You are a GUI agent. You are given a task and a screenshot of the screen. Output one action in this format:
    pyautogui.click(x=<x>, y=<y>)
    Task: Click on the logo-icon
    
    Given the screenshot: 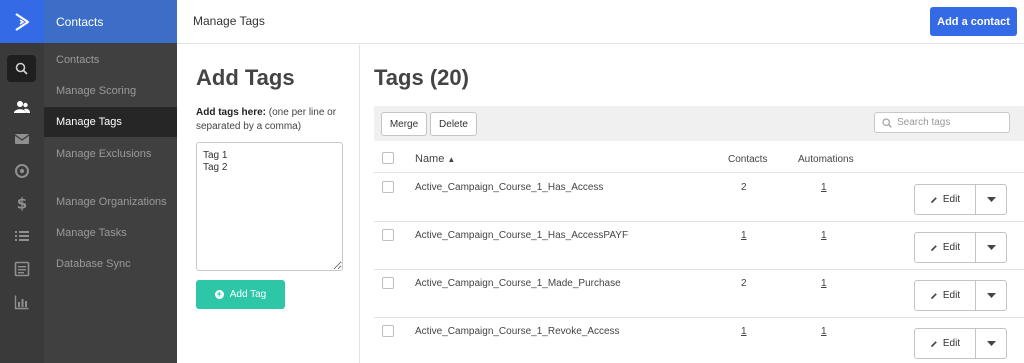 What is the action you would take?
    pyautogui.click(x=22, y=21)
    